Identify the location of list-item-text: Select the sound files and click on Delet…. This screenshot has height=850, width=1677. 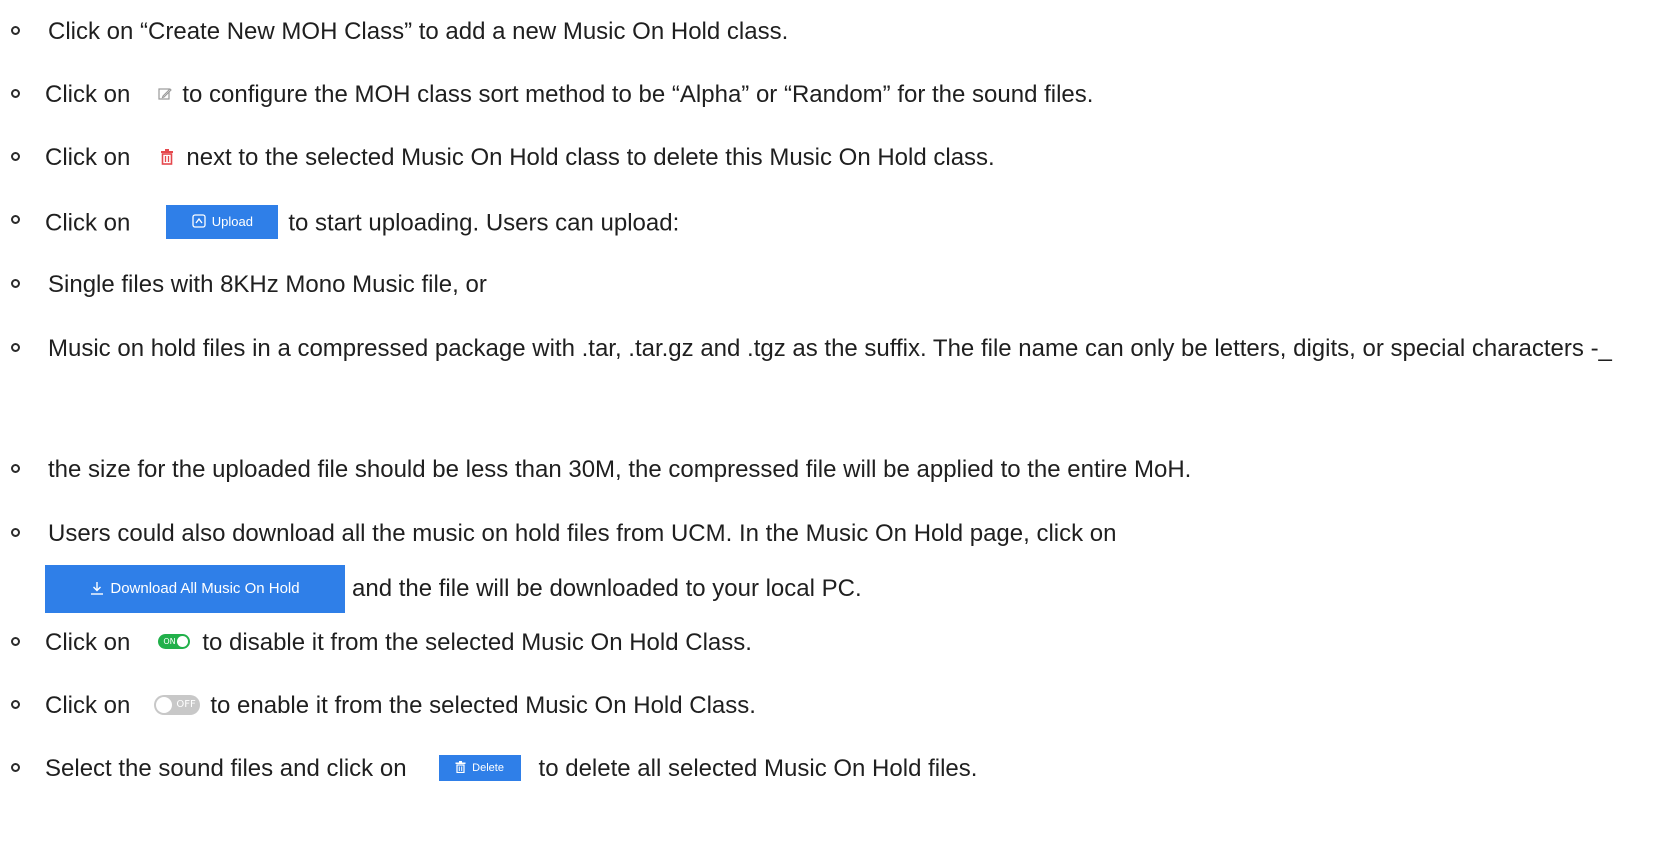
(511, 768).